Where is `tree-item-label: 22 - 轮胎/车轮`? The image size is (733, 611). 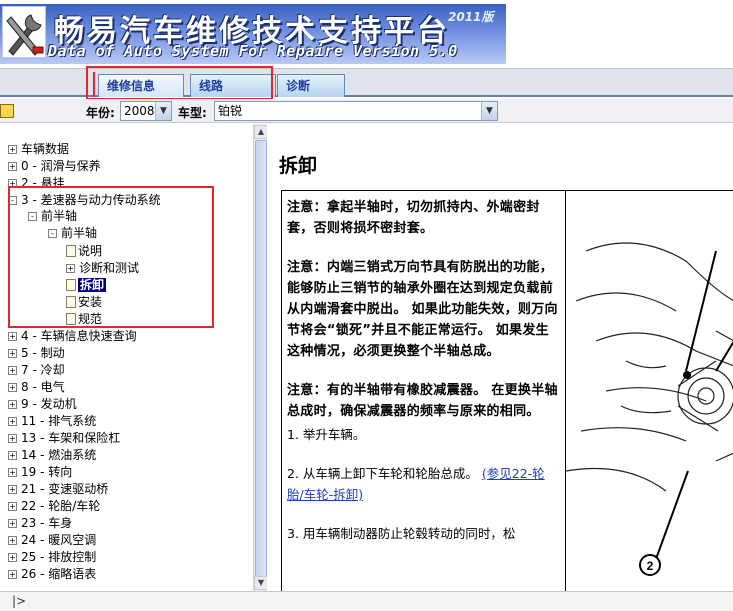
tree-item-label: 22 - 轮胎/车轮 is located at coordinates (61, 506).